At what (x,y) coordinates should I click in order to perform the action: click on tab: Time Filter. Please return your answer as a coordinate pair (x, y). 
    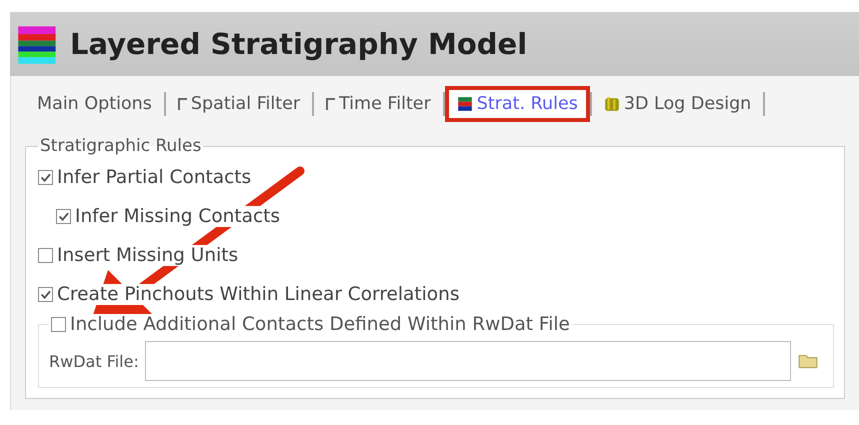
    Looking at the image, I should click on (378, 104).